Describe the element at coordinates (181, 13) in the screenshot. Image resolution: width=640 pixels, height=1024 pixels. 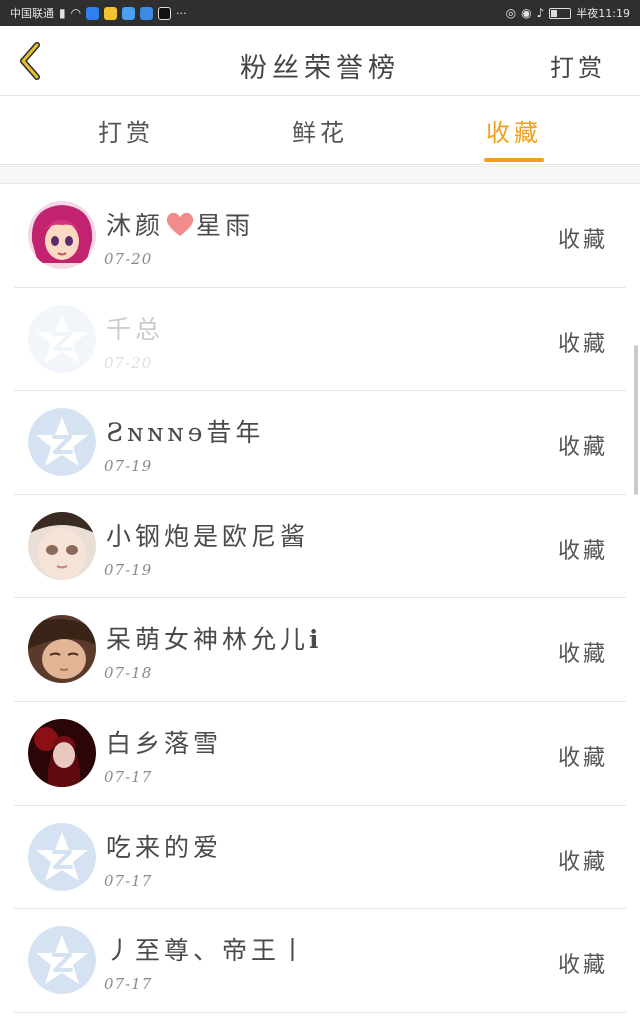
I see `more-notifications: ···` at that location.